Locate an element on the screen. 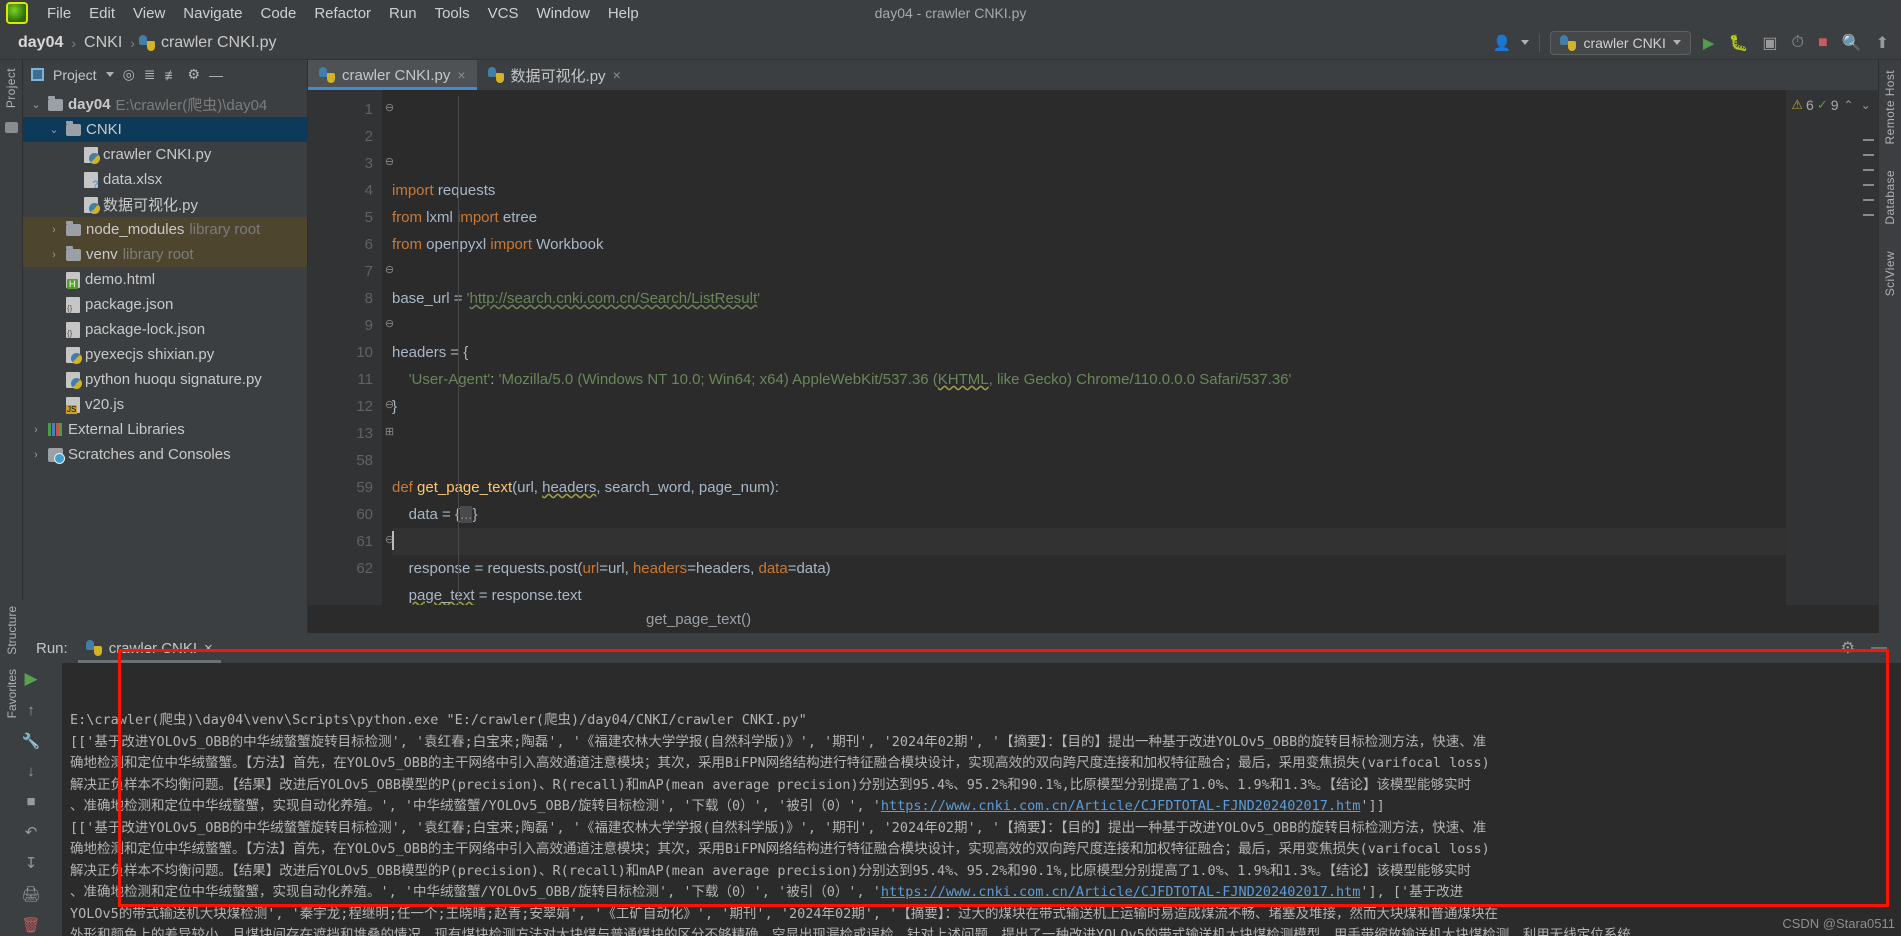 This screenshot has width=1901, height=936. soft-wrap-icon: ↶ is located at coordinates (31, 832).